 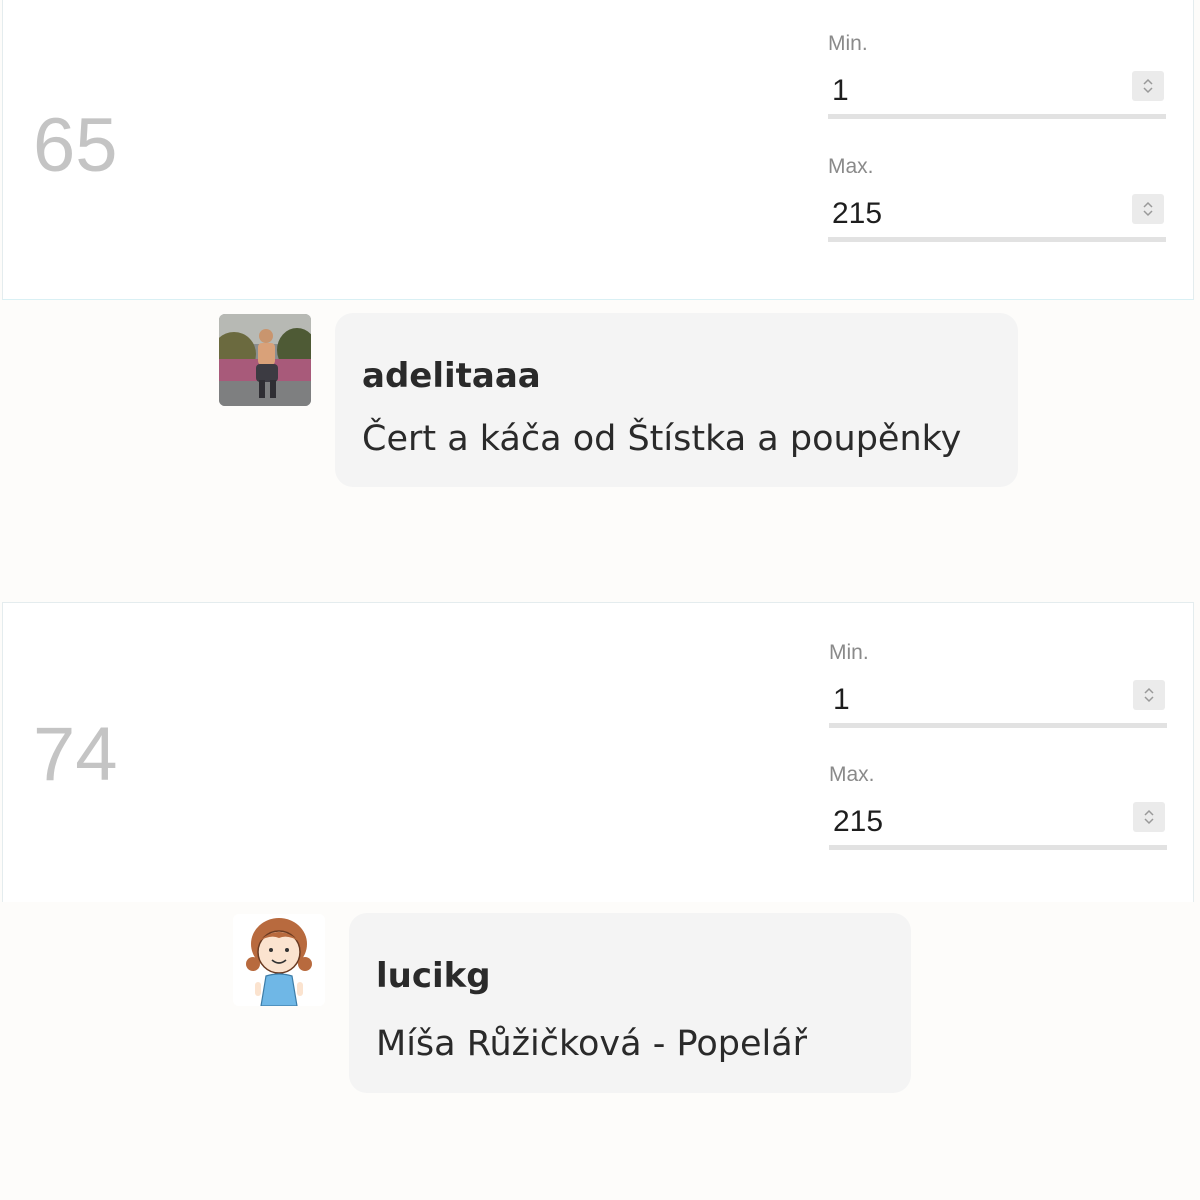 I want to click on cartoon-girl-avatar-icon, so click(x=279, y=960).